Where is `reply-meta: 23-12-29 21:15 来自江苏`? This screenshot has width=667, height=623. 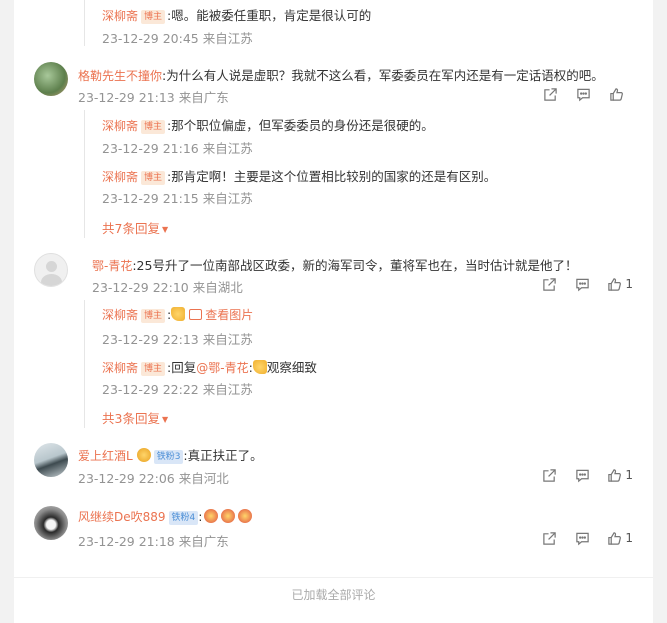 reply-meta: 23-12-29 21:15 来自江苏 is located at coordinates (177, 198).